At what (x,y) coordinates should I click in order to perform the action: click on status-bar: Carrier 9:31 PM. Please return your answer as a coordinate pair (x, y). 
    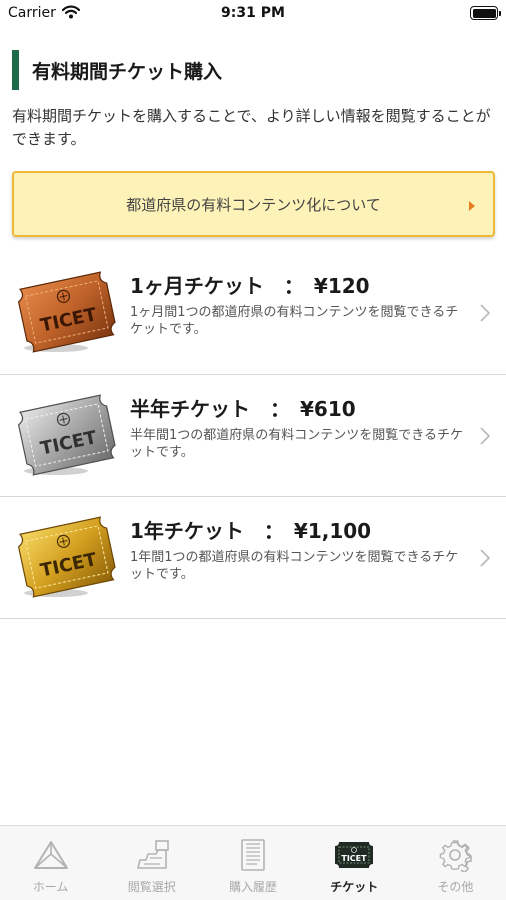
    Looking at the image, I should click on (253, 14).